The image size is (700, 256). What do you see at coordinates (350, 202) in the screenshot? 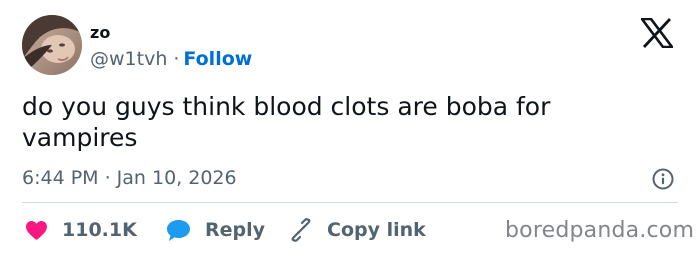
I see `divider` at bounding box center [350, 202].